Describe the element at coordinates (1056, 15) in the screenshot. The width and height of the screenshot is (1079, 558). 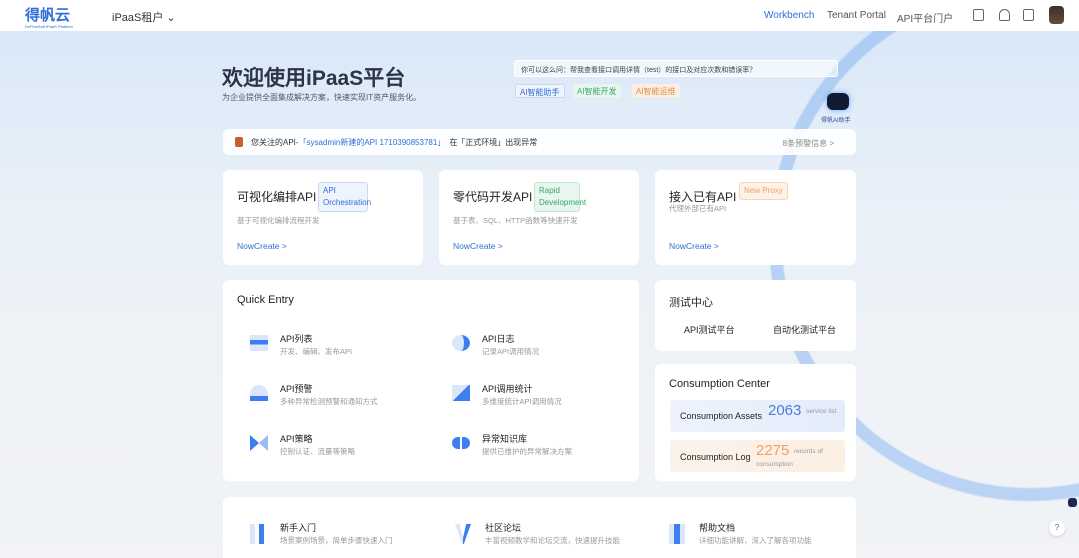
I see `avatar` at that location.